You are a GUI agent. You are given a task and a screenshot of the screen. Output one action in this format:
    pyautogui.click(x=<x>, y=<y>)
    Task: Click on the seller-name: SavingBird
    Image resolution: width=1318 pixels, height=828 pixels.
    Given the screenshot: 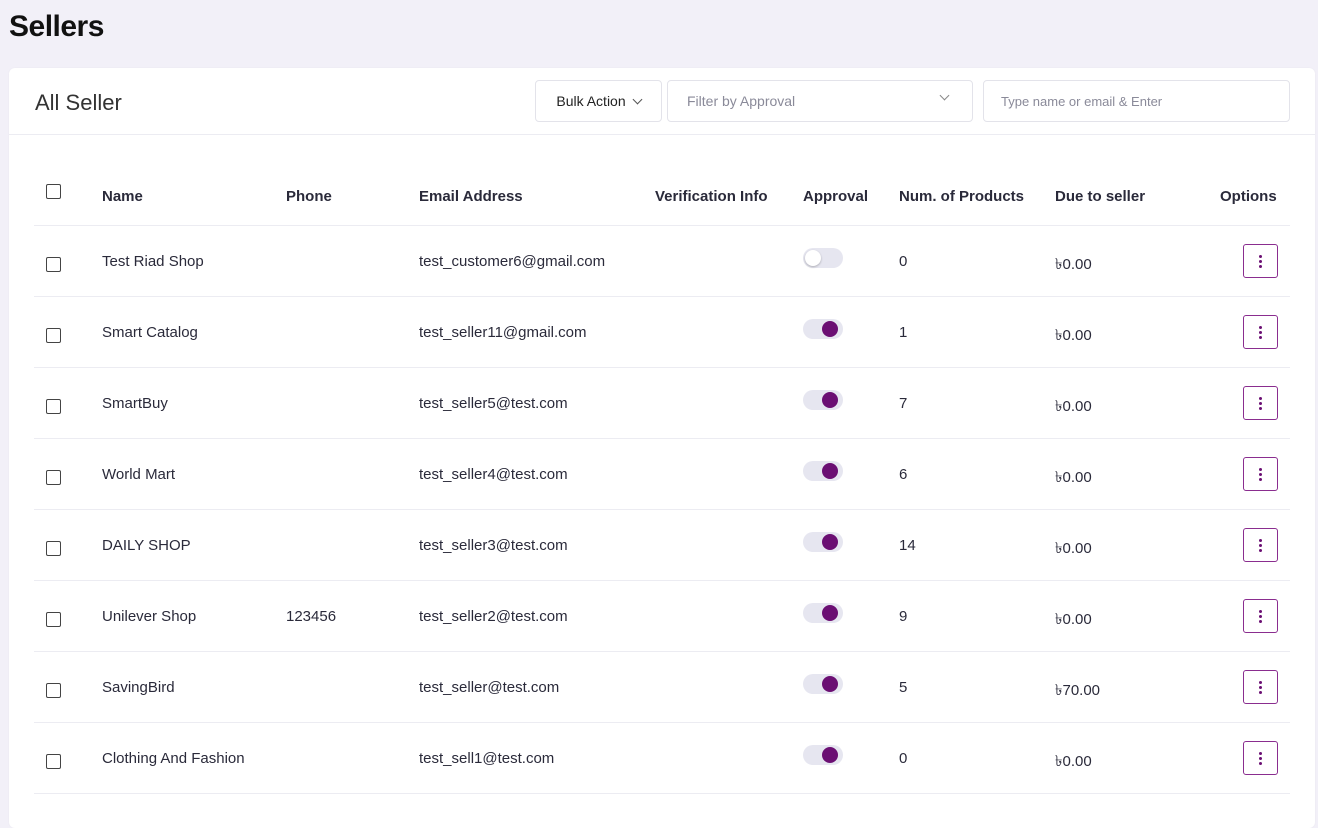 What is the action you would take?
    pyautogui.click(x=138, y=687)
    